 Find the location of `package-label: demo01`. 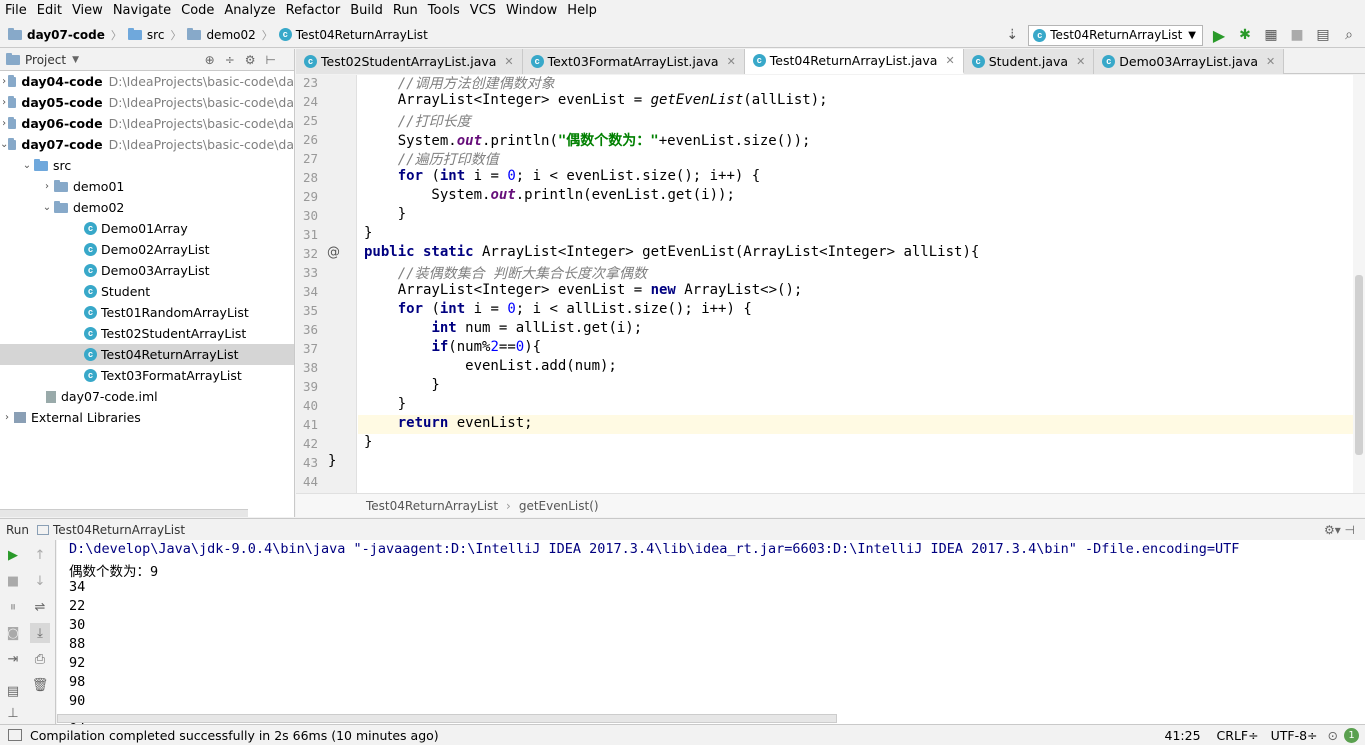

package-label: demo01 is located at coordinates (99, 186).